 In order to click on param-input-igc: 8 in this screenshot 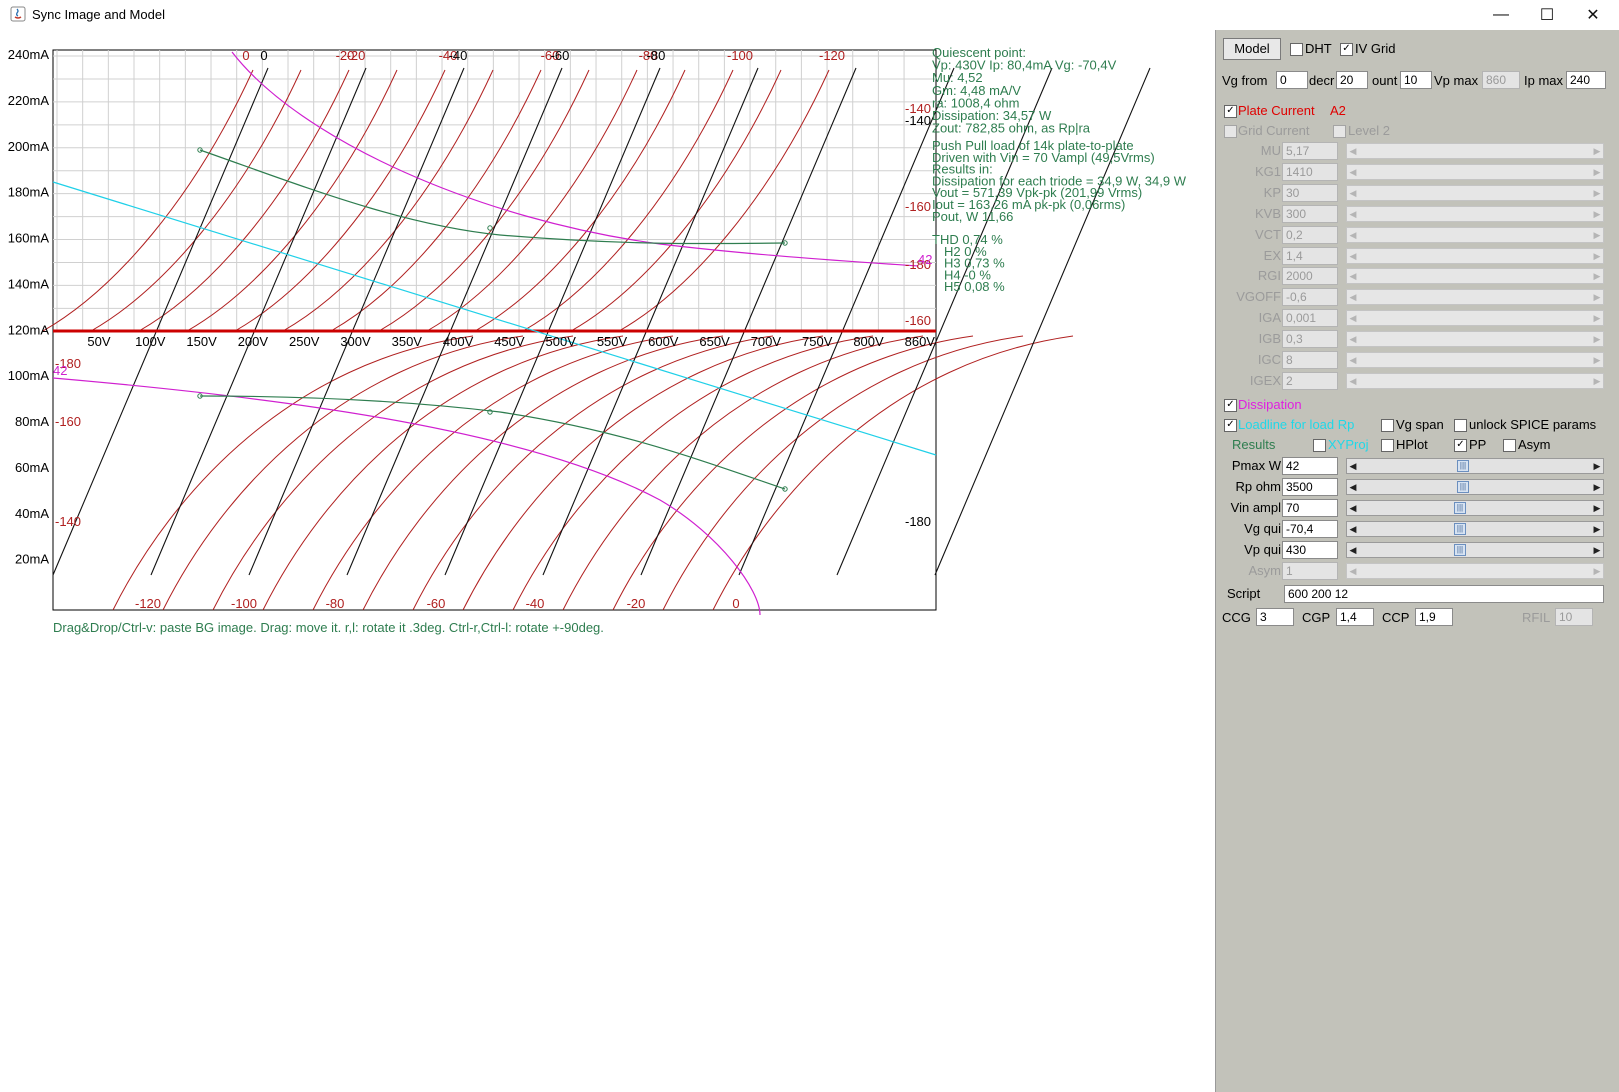, I will do `click(1310, 360)`.